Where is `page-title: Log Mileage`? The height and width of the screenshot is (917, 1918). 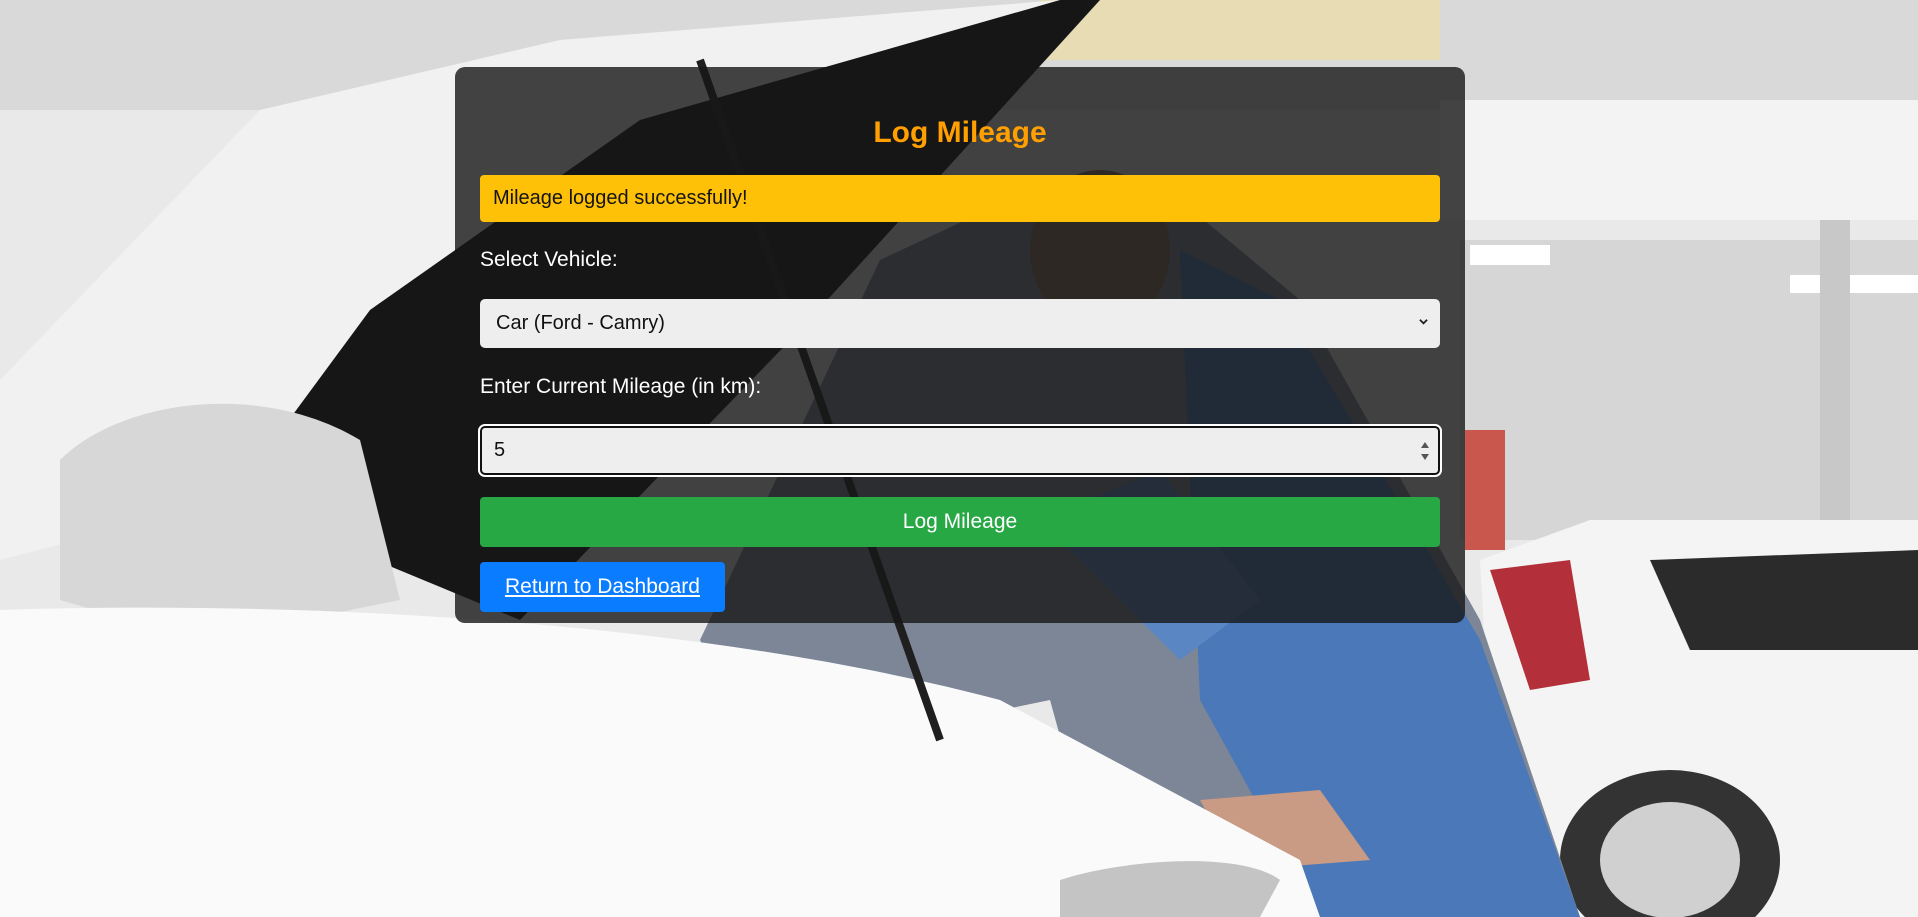
page-title: Log Mileage is located at coordinates (960, 132).